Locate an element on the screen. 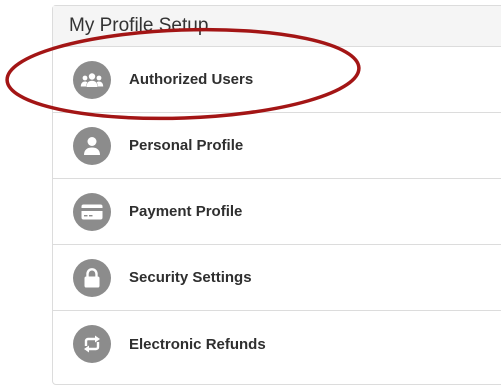 The height and width of the screenshot is (388, 501). menu-label-payment-profile: Payment Profile is located at coordinates (186, 211).